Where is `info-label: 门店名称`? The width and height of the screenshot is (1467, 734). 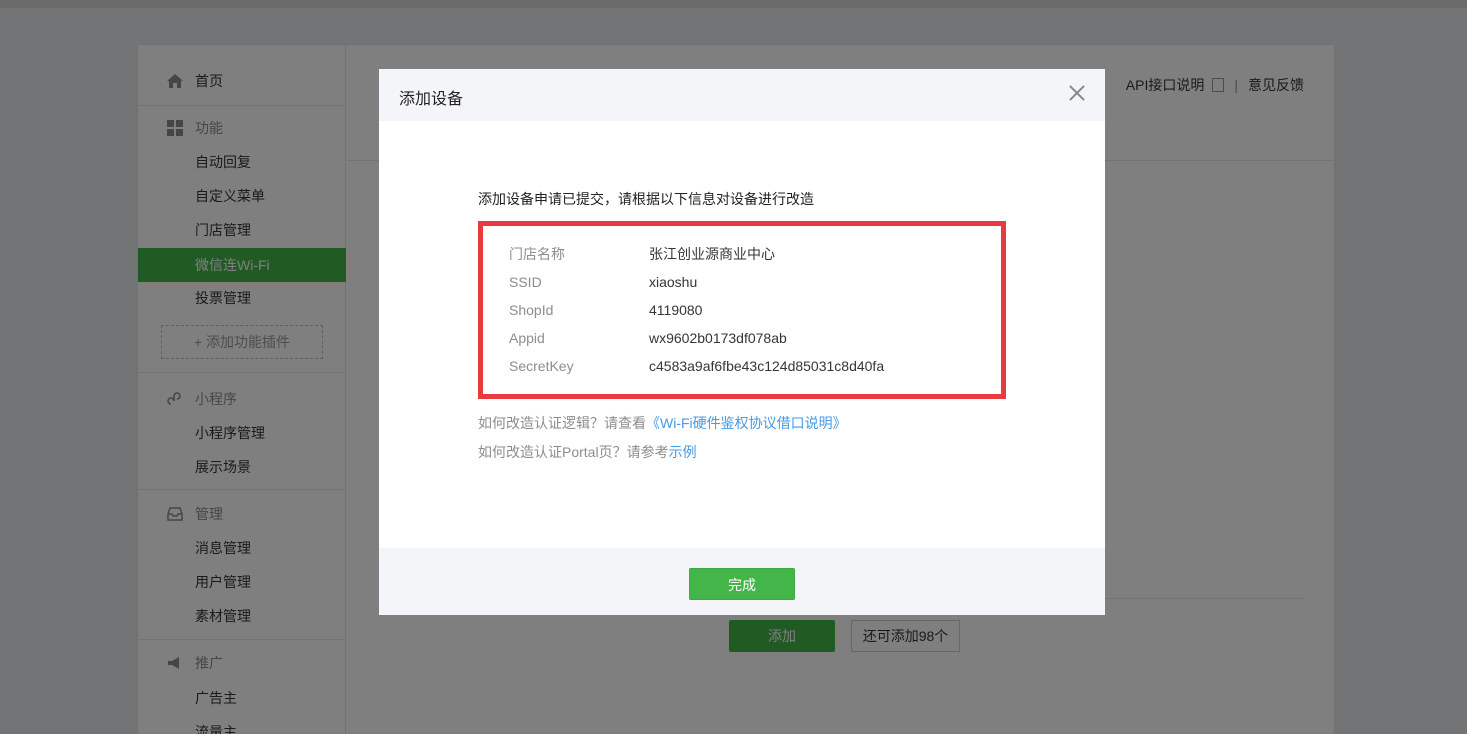 info-label: 门店名称 is located at coordinates (537, 254).